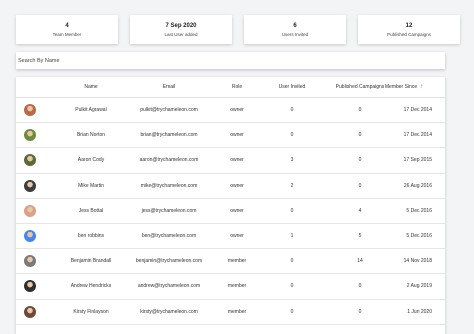  I want to click on member-email: aaron@trychameleon.com, so click(169, 160).